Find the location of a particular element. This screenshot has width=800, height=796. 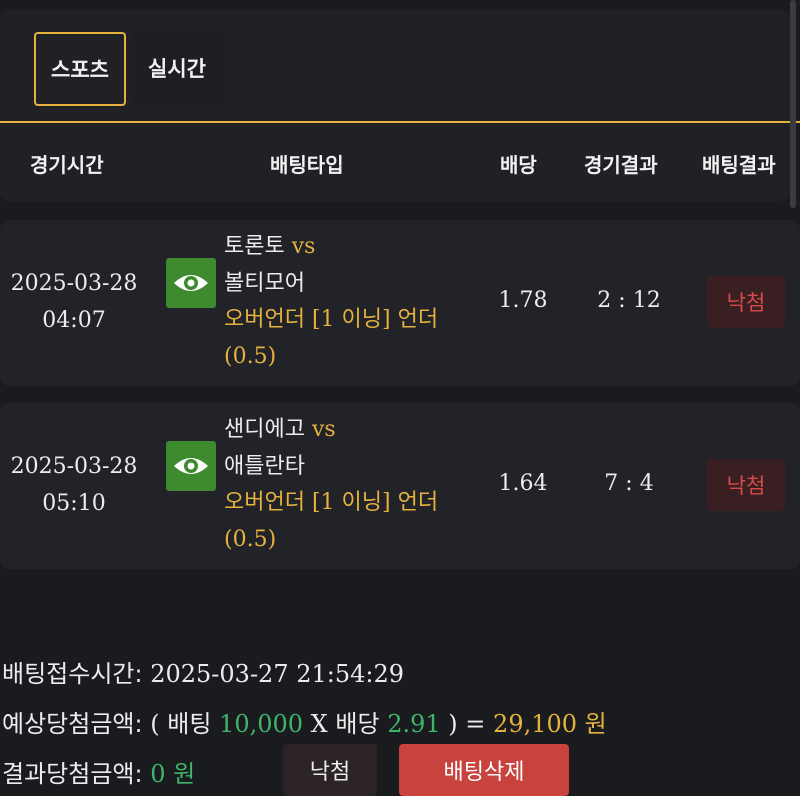

home-team: 토론토 is located at coordinates (254, 246).